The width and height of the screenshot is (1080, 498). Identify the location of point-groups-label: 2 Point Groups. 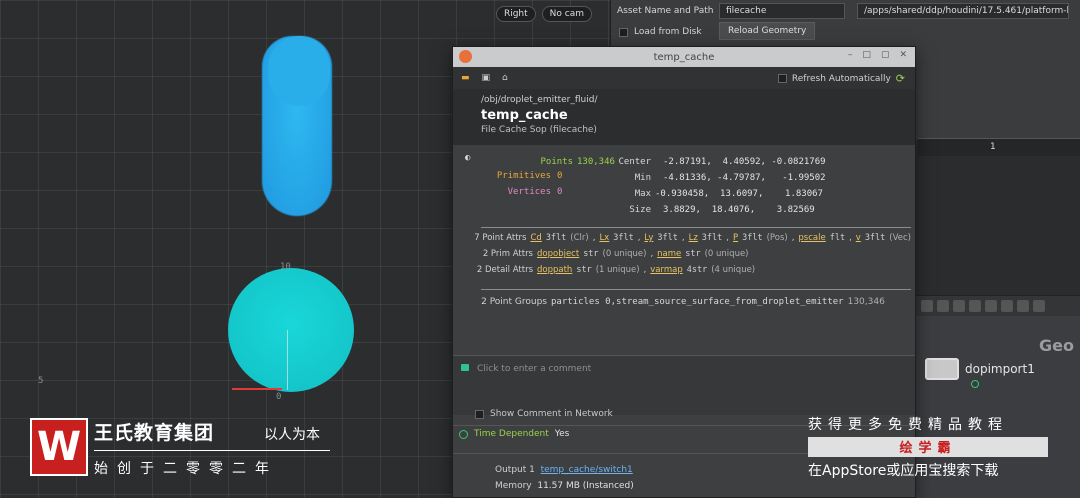
(514, 302).